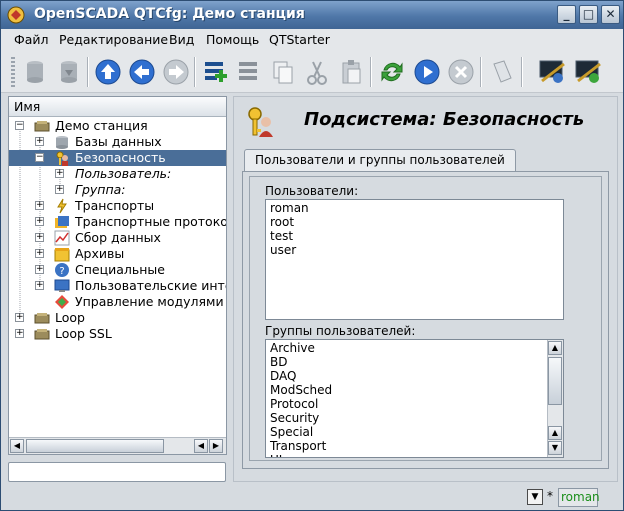  What do you see at coordinates (301, 390) in the screenshot?
I see `list-item: ModSched` at bounding box center [301, 390].